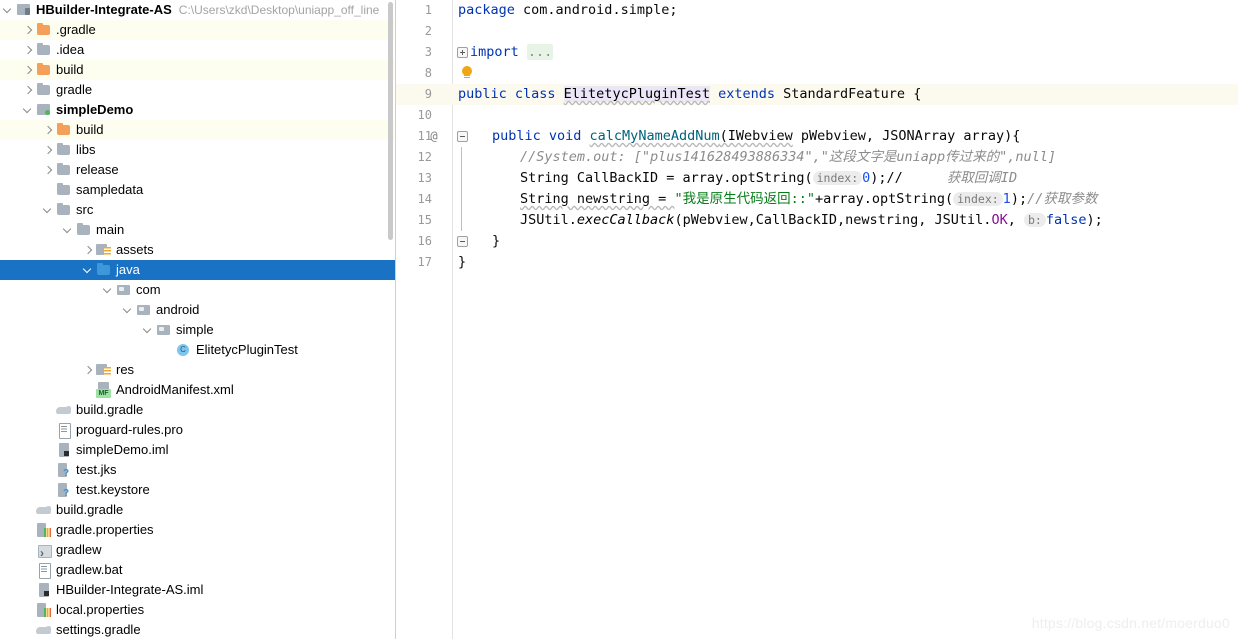  I want to click on code-line: 16 }, so click(817, 241).